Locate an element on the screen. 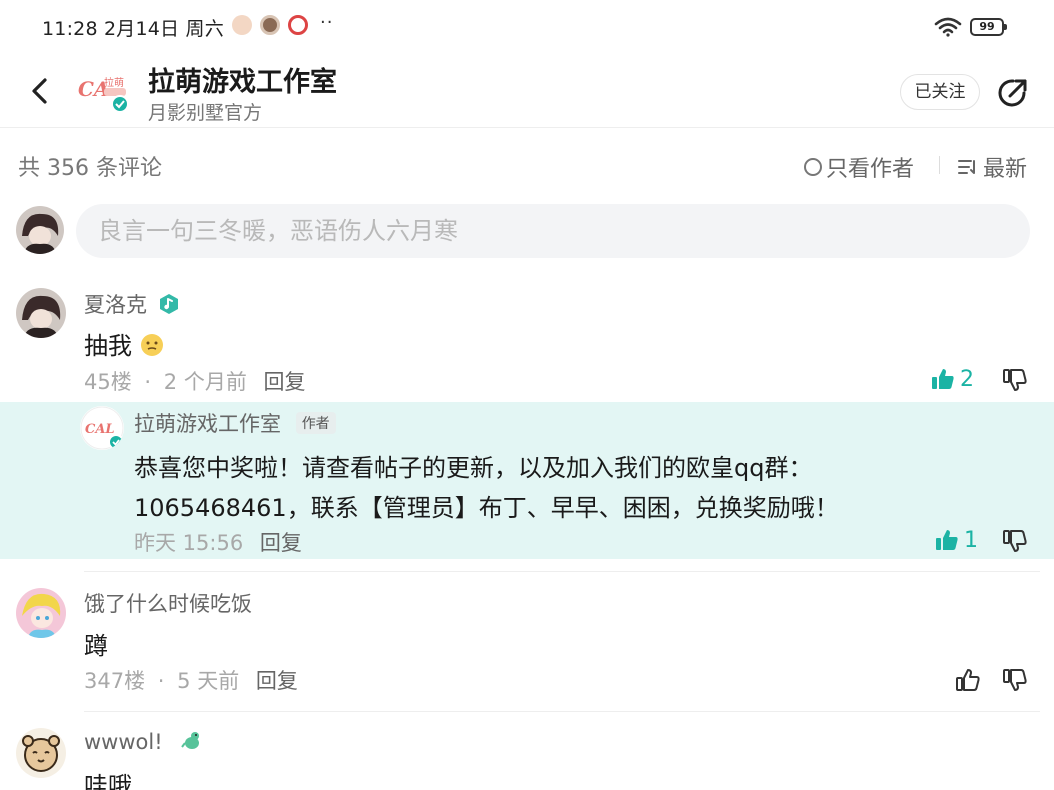 This screenshot has width=1054, height=790. comment-count: 共 356 条评论 is located at coordinates (90, 168).